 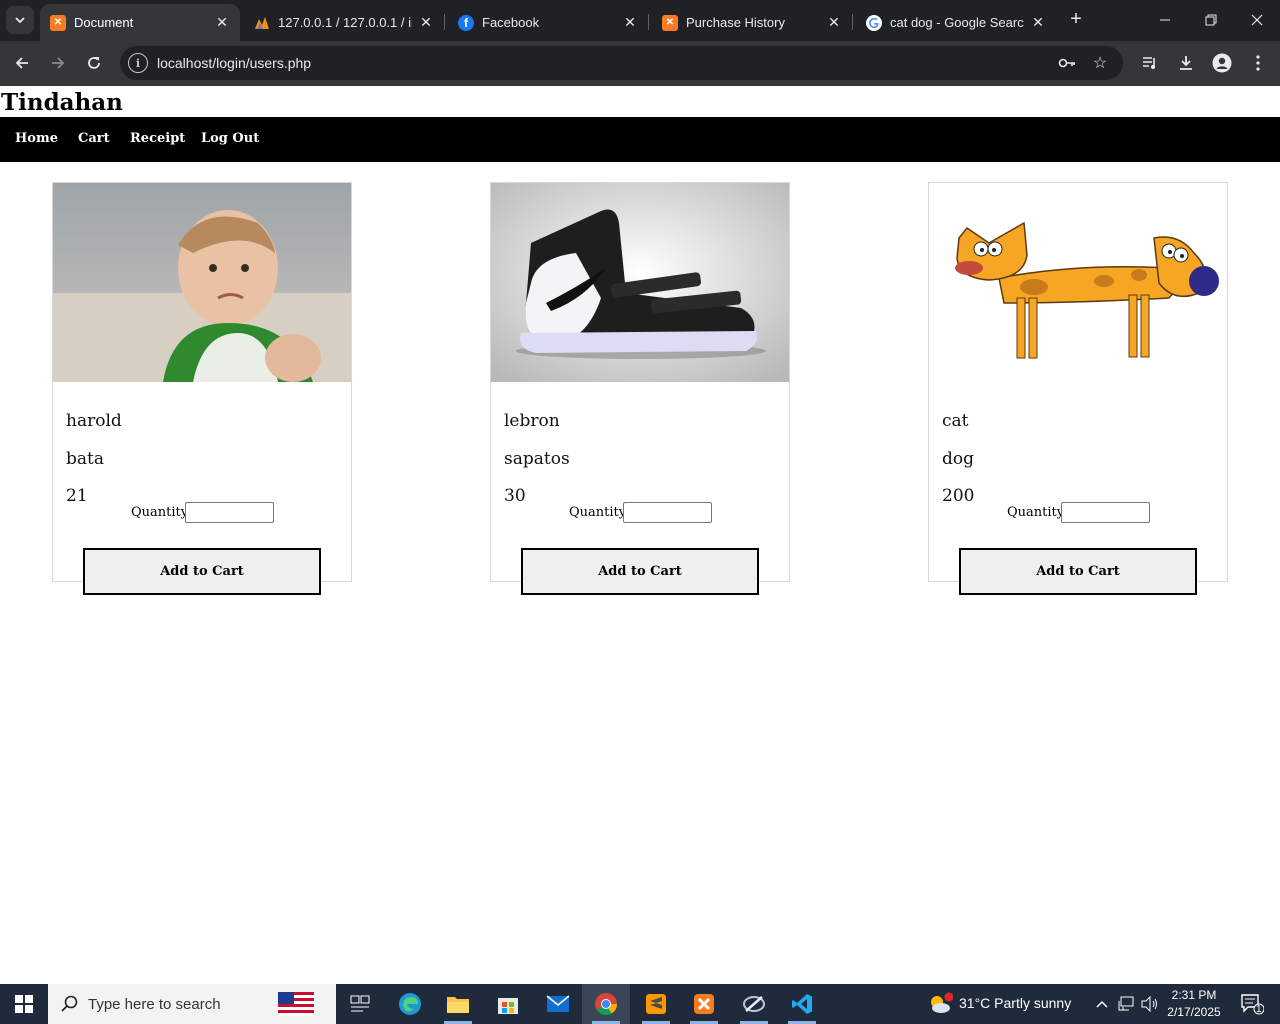 I want to click on profile-button, so click(x=1222, y=63).